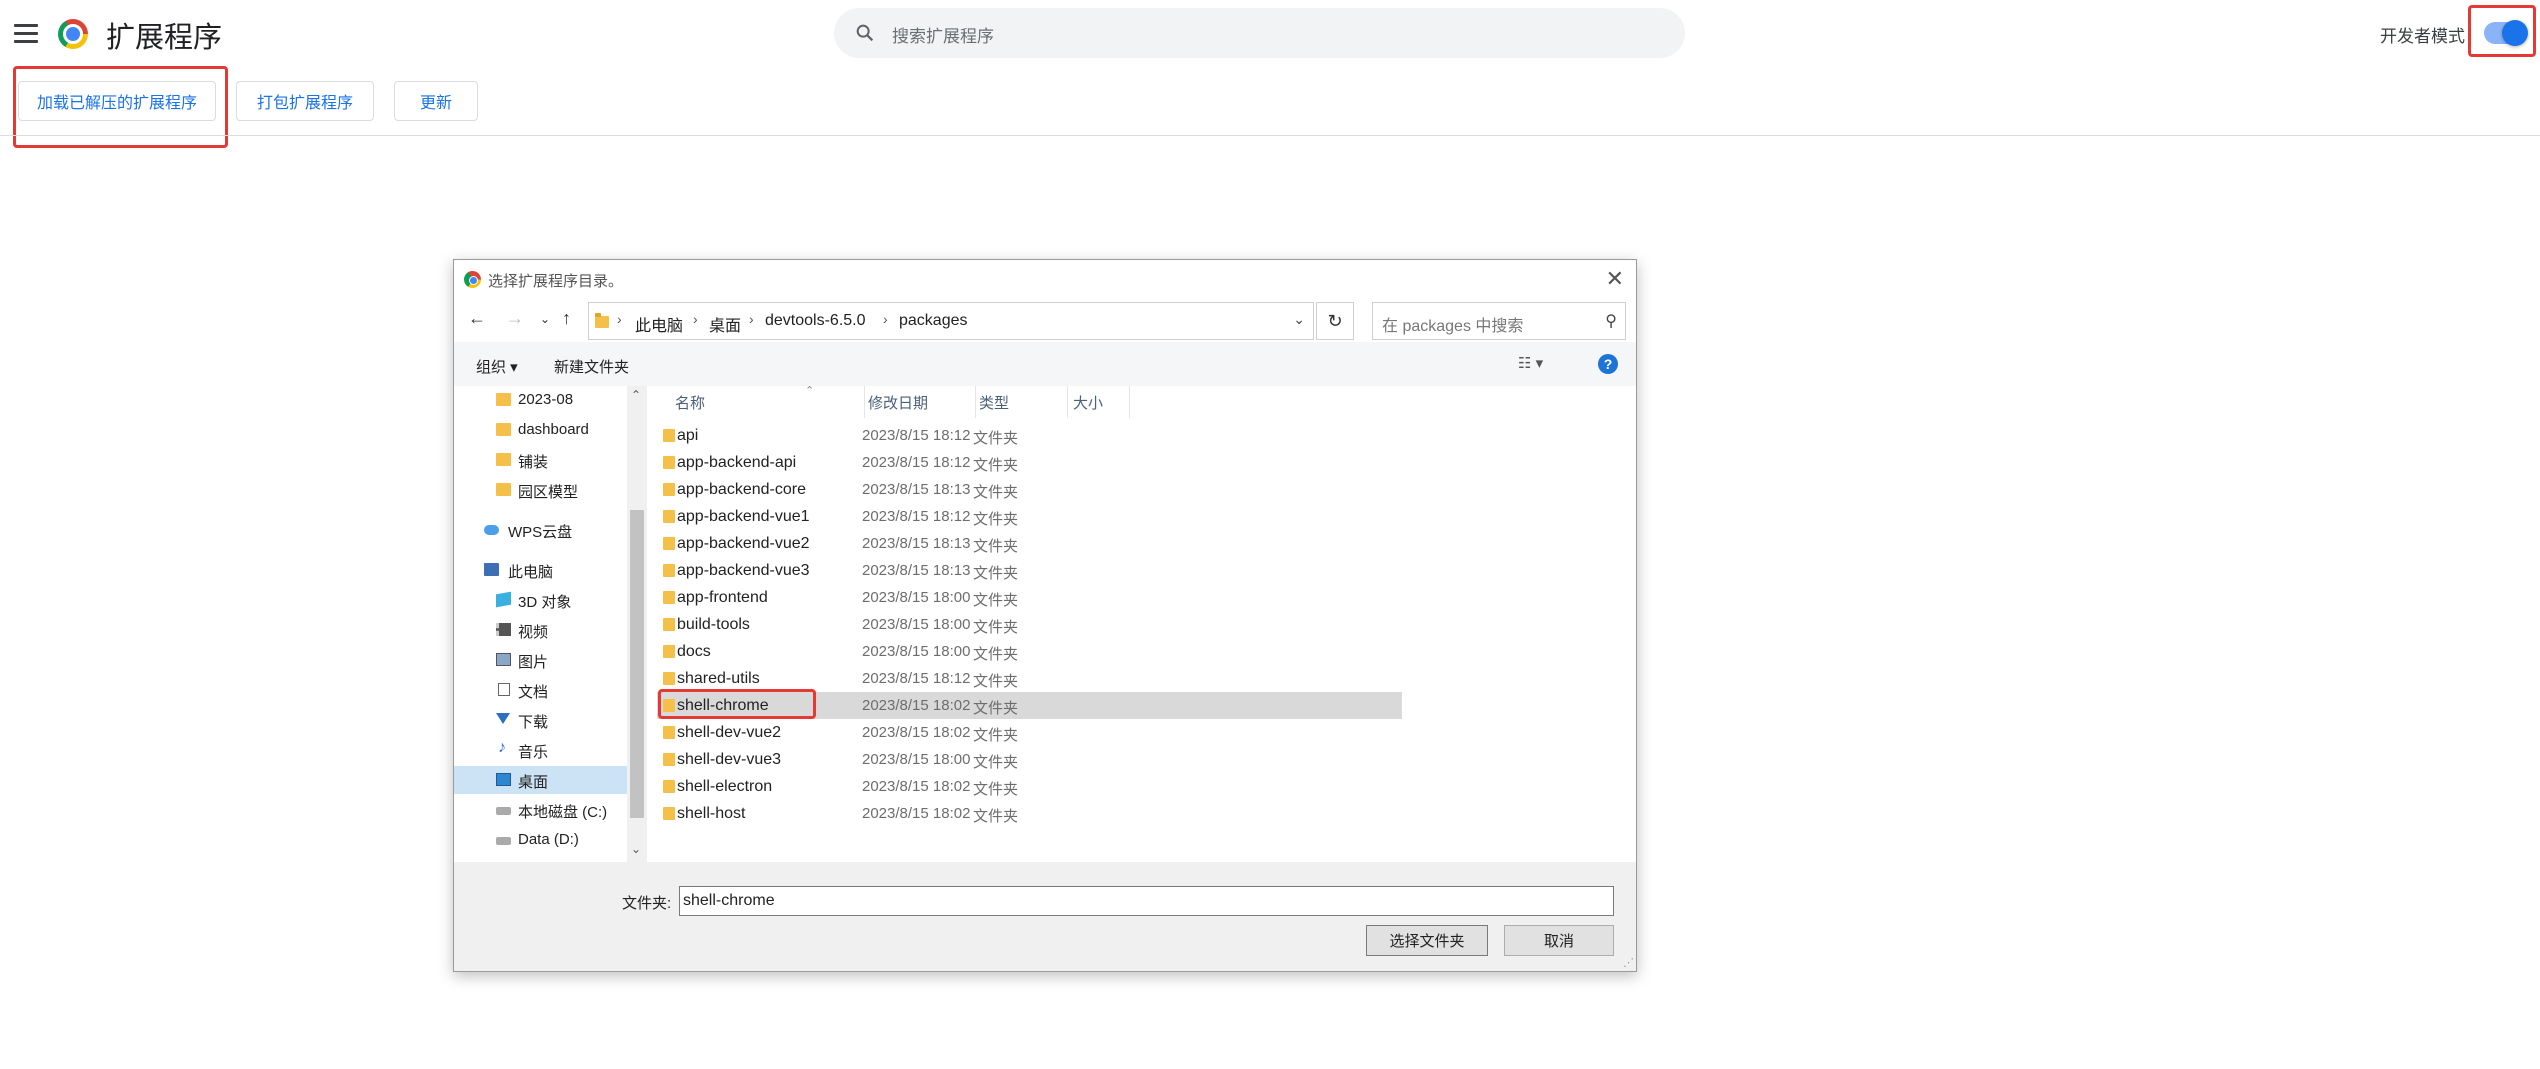  Describe the element at coordinates (305, 101) in the screenshot. I see `pack-extension-button: 打包扩展程序` at that location.